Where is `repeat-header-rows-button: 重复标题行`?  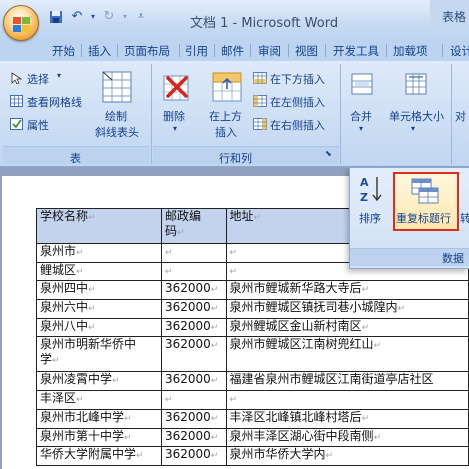 repeat-header-rows-button: 重复标题行 is located at coordinates (423, 218).